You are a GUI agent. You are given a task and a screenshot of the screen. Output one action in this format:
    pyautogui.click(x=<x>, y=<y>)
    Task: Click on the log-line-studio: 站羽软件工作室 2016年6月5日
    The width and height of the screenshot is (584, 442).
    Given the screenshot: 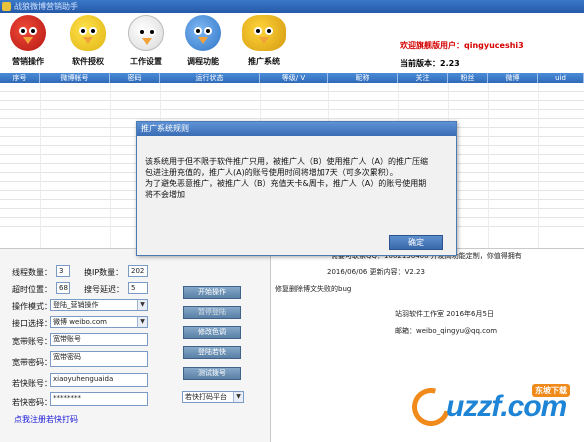 What is the action you would take?
    pyautogui.click(x=444, y=314)
    